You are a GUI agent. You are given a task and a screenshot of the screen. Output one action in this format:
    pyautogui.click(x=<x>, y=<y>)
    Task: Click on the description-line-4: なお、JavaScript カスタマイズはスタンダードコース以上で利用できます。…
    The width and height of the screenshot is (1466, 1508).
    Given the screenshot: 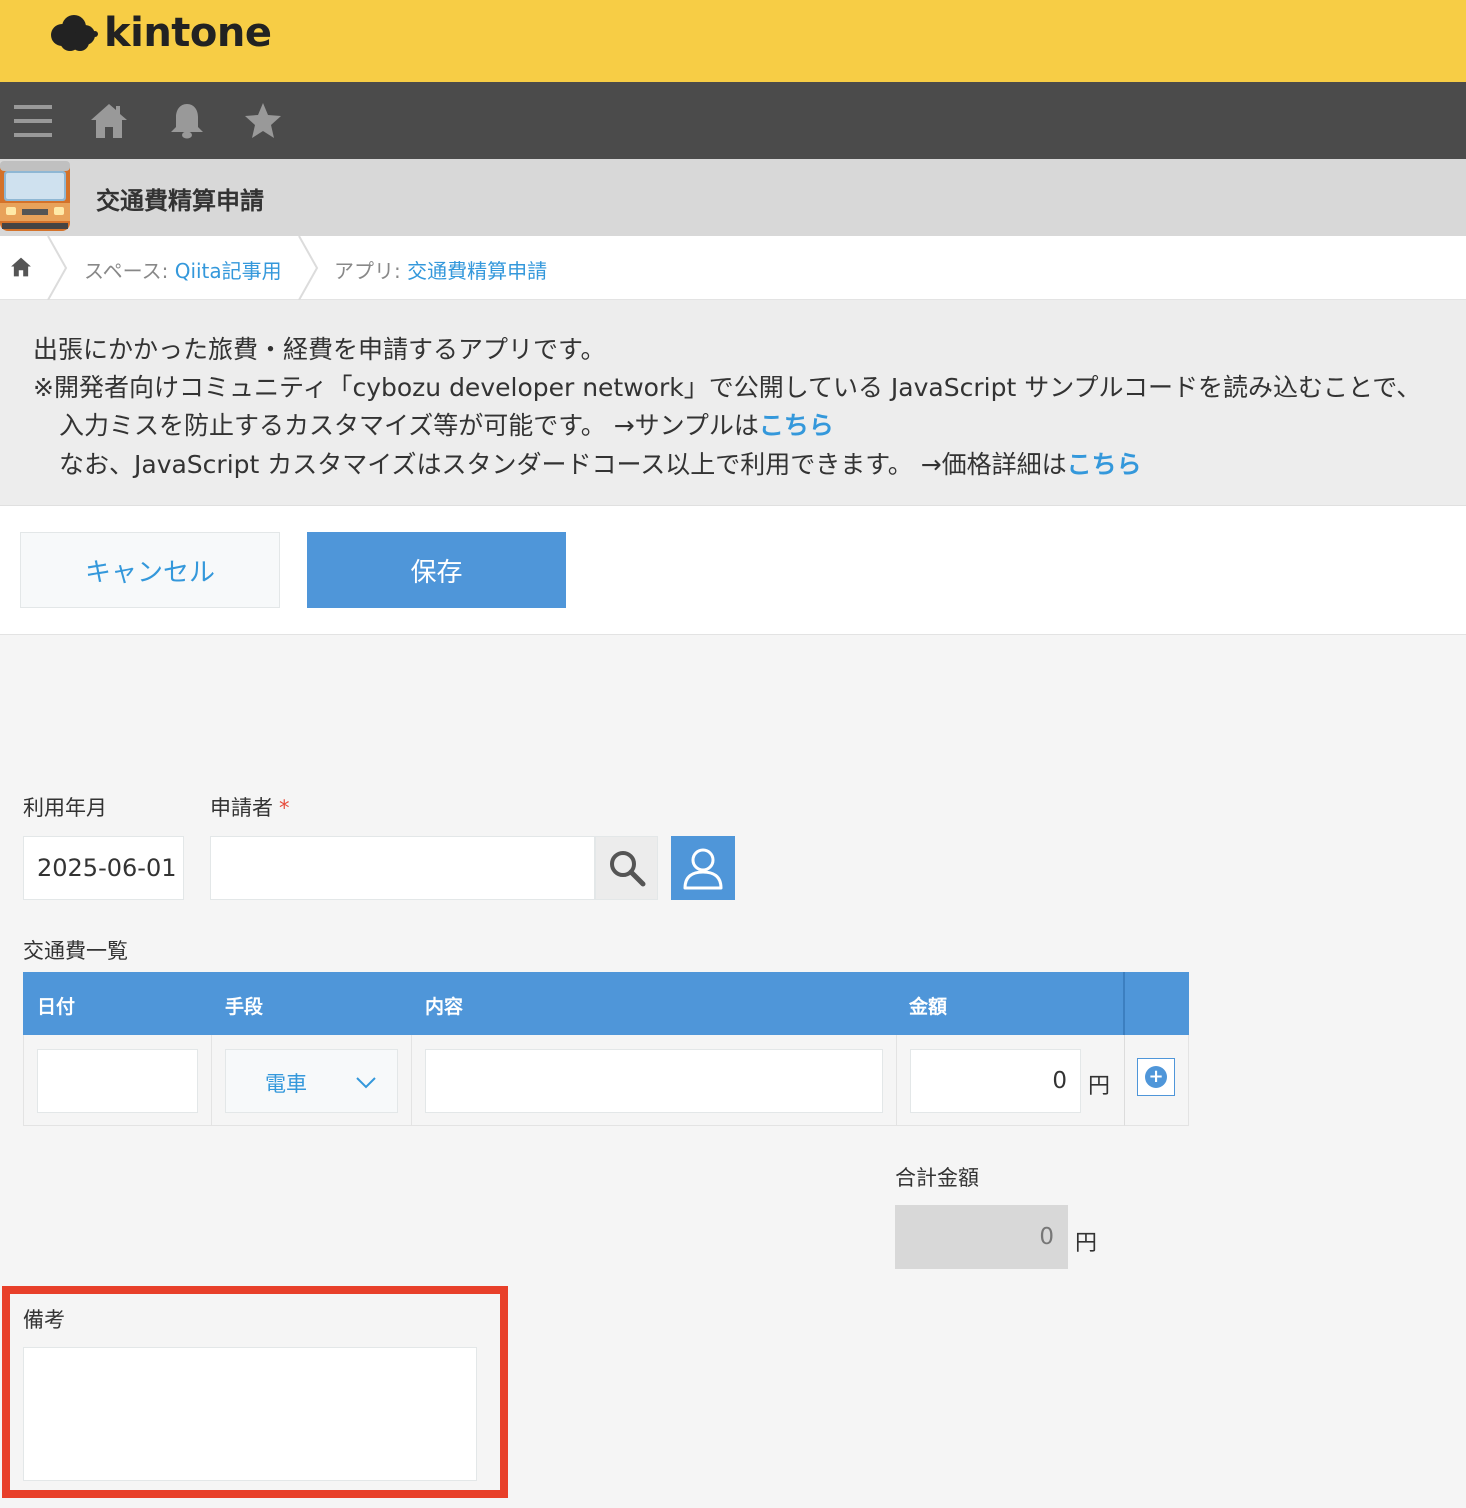 What is the action you would take?
    pyautogui.click(x=600, y=464)
    